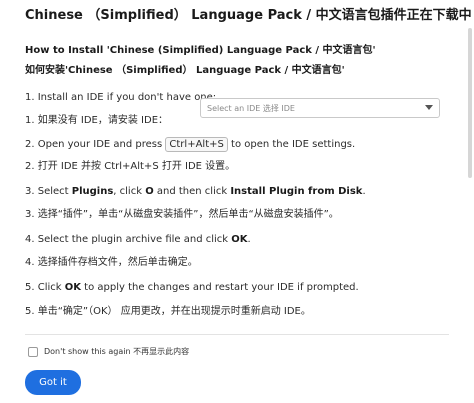 Image resolution: width=474 pixels, height=403 pixels. I want to click on scrollbar-thumb, so click(470, 103).